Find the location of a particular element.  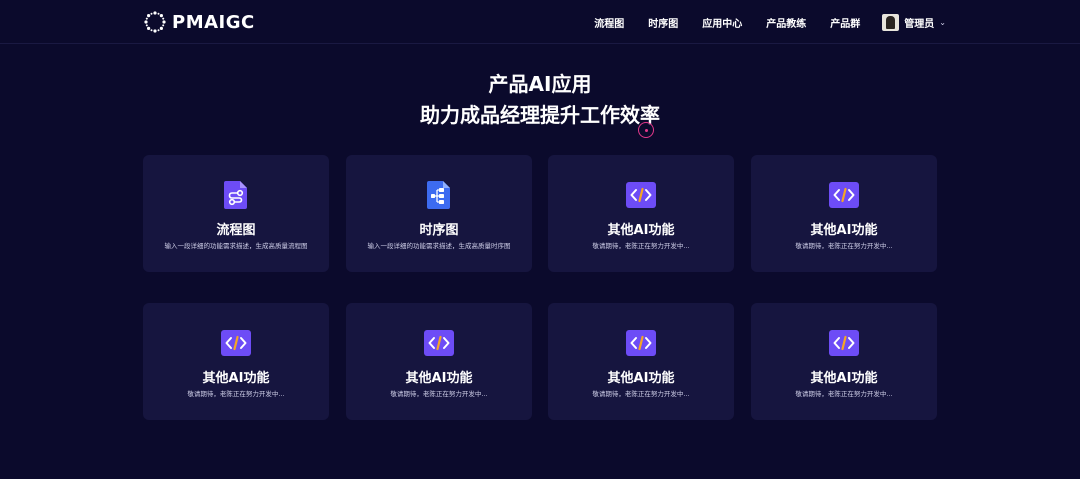

card-description: 输入一段详细的功能需求描述，生成高质量时序图 is located at coordinates (439, 246).